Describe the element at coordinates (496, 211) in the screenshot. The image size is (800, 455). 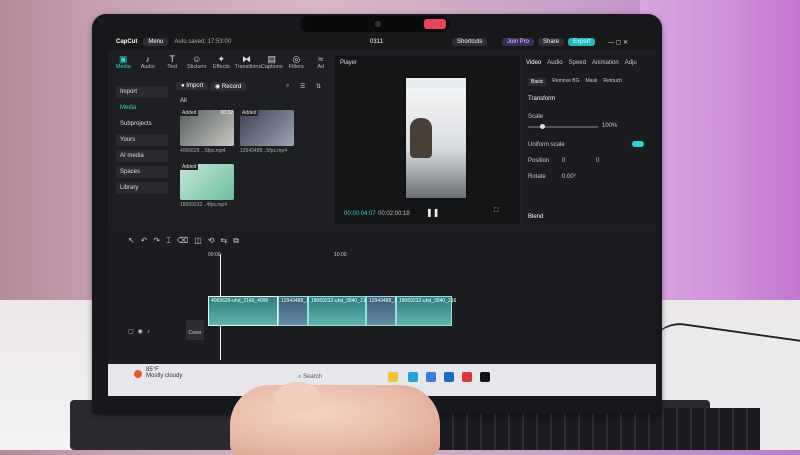
I see `fullscreen-icon: ⛶` at that location.